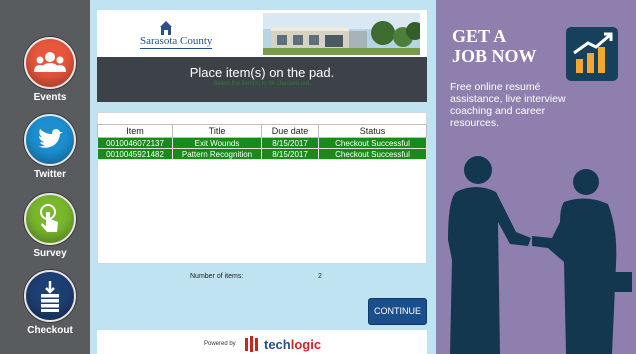  I want to click on sidebar-item-label: Twitter, so click(50, 174).